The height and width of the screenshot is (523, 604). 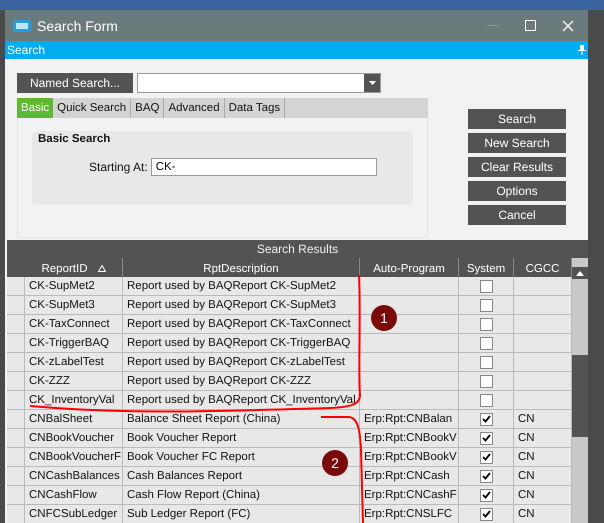 What do you see at coordinates (409, 514) in the screenshot?
I see `table-cell: Erp:Rpt:CNSLFC` at bounding box center [409, 514].